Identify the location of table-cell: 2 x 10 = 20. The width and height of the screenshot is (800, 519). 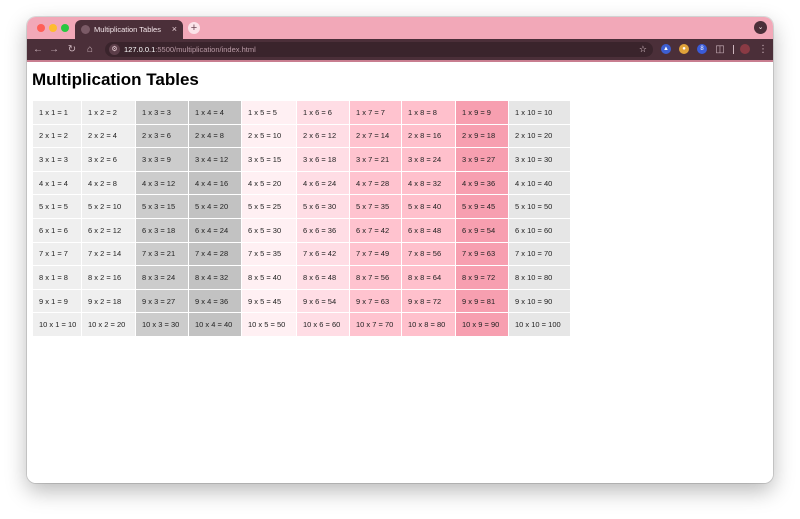
(539, 136).